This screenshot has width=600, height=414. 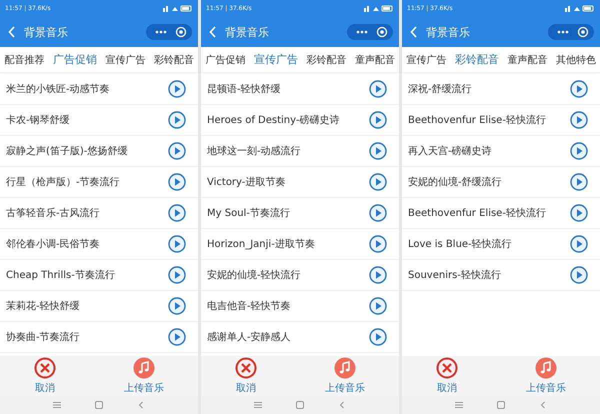 I want to click on song-title: 电吉他音-轻快节奏, so click(x=249, y=306).